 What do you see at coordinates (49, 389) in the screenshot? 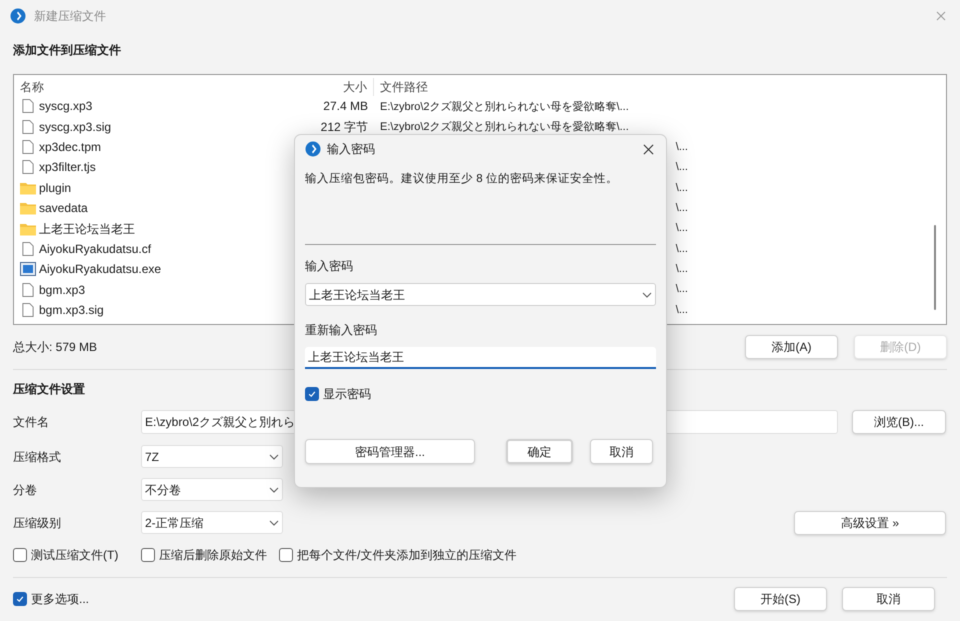
I see `section-heading: 压缩文件设置` at bounding box center [49, 389].